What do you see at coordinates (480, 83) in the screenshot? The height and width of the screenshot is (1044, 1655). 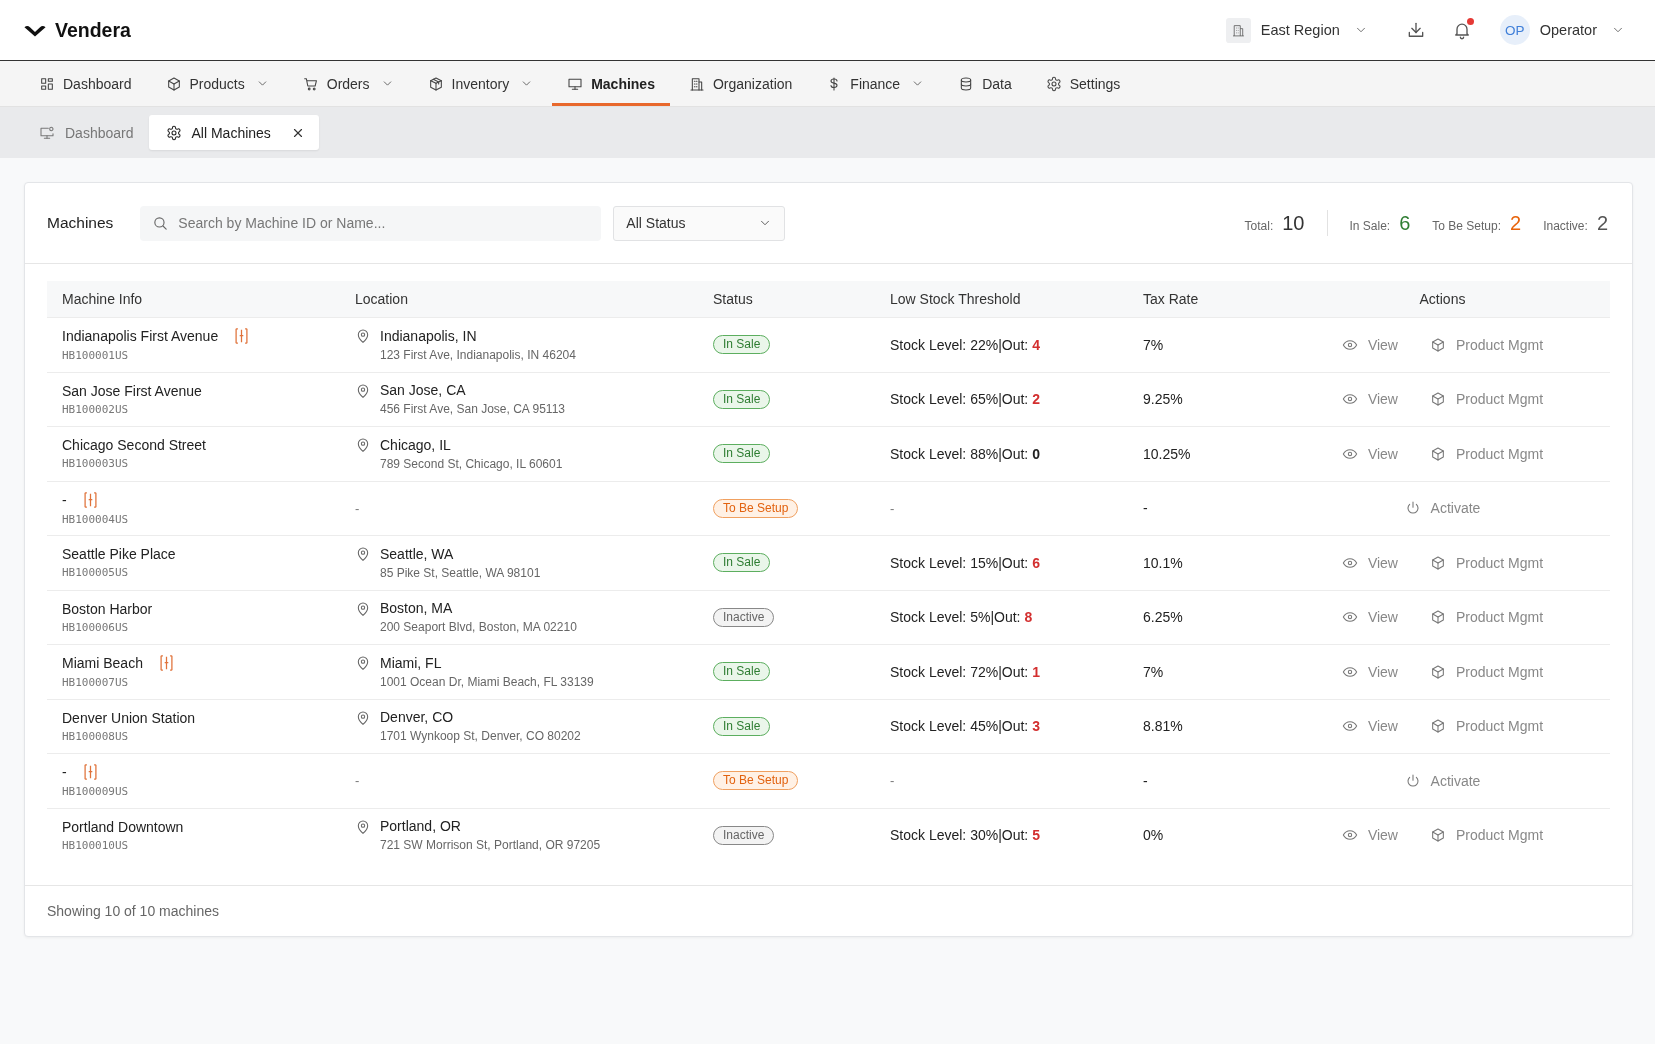 I see `nav-item: Inventory` at bounding box center [480, 83].